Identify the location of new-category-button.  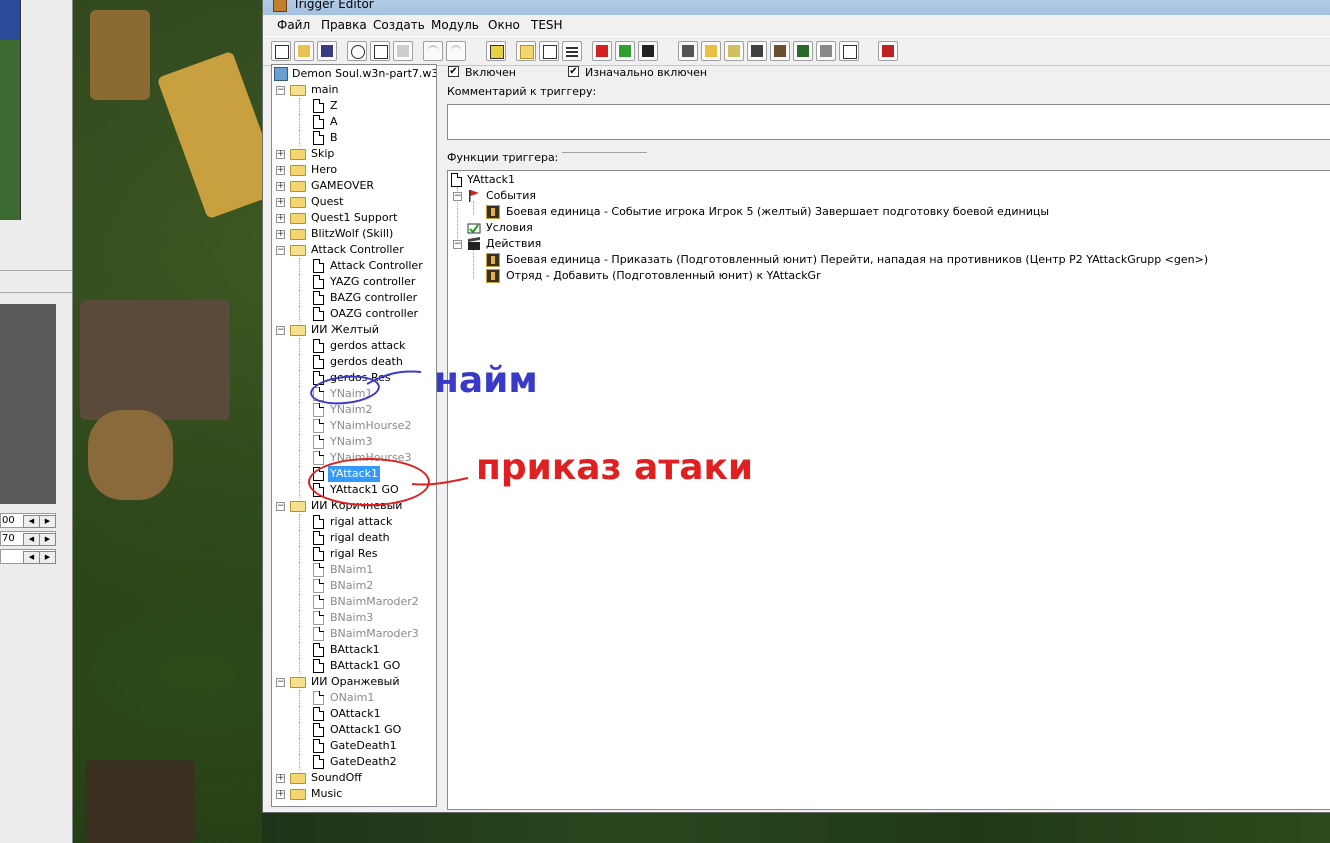
(526, 51).